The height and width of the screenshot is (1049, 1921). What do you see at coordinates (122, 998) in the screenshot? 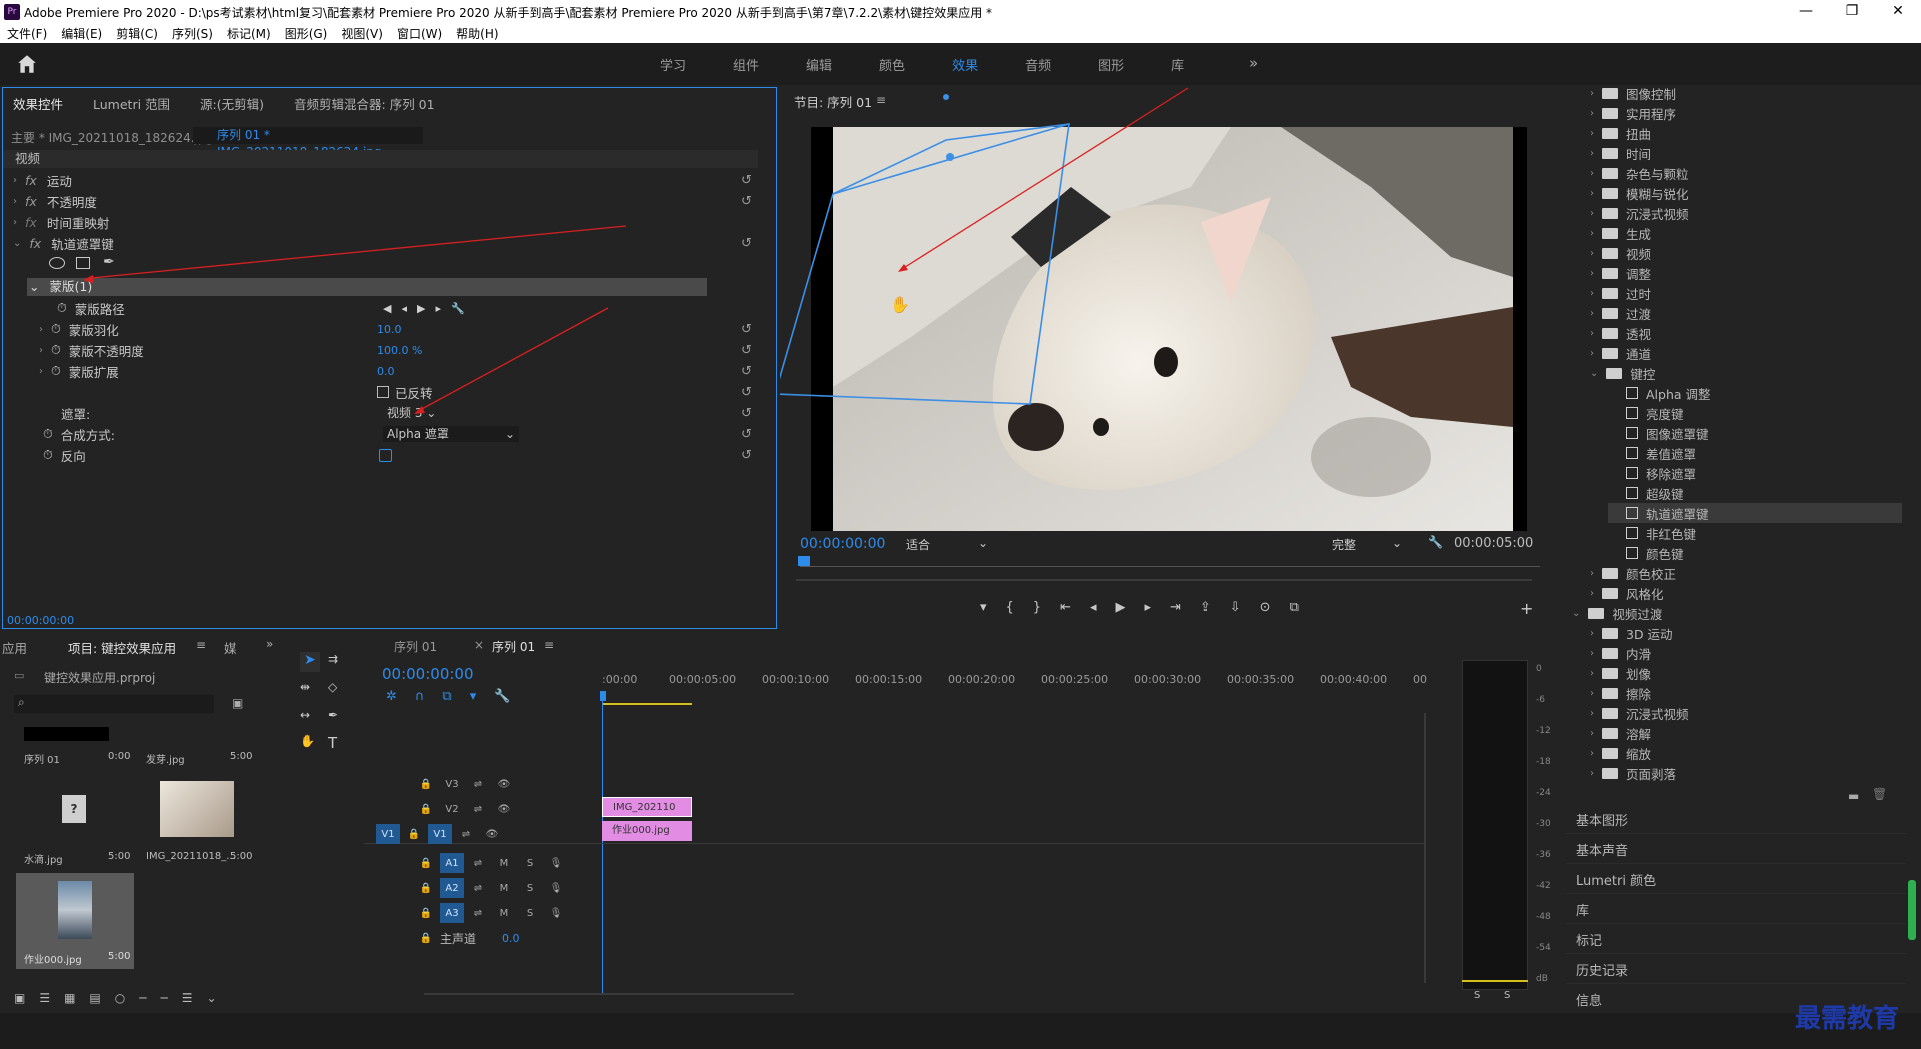
I see `project-footer-controls: ▣☰▦▤○──☰⌄` at bounding box center [122, 998].